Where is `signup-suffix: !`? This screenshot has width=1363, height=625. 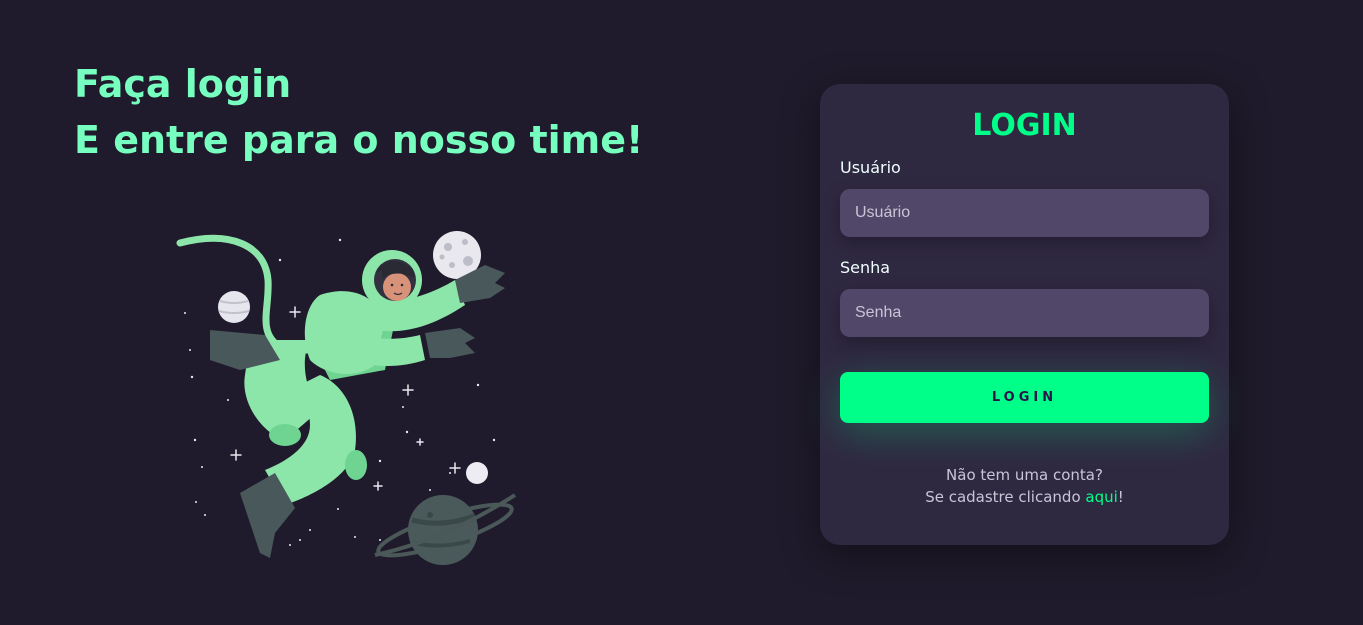 signup-suffix: ! is located at coordinates (1120, 497).